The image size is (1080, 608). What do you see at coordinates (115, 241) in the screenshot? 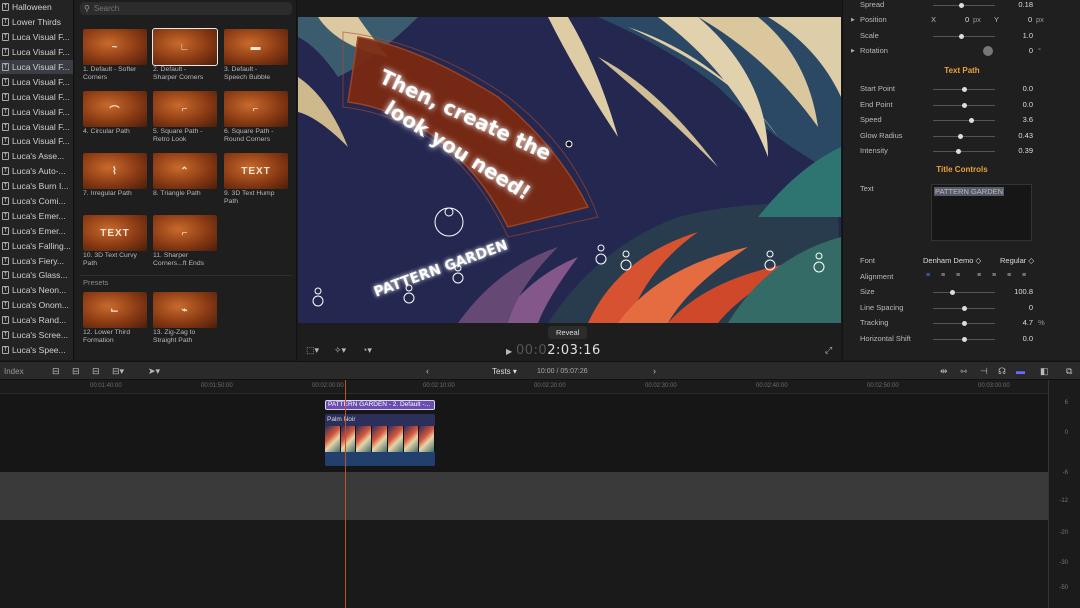
I see `title-thumbnail: TEXT 10. 3D Text Curvy Path` at bounding box center [115, 241].